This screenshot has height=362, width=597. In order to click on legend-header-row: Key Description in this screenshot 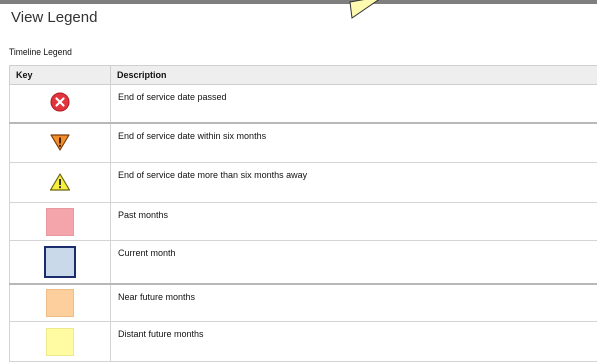, I will do `click(303, 75)`.